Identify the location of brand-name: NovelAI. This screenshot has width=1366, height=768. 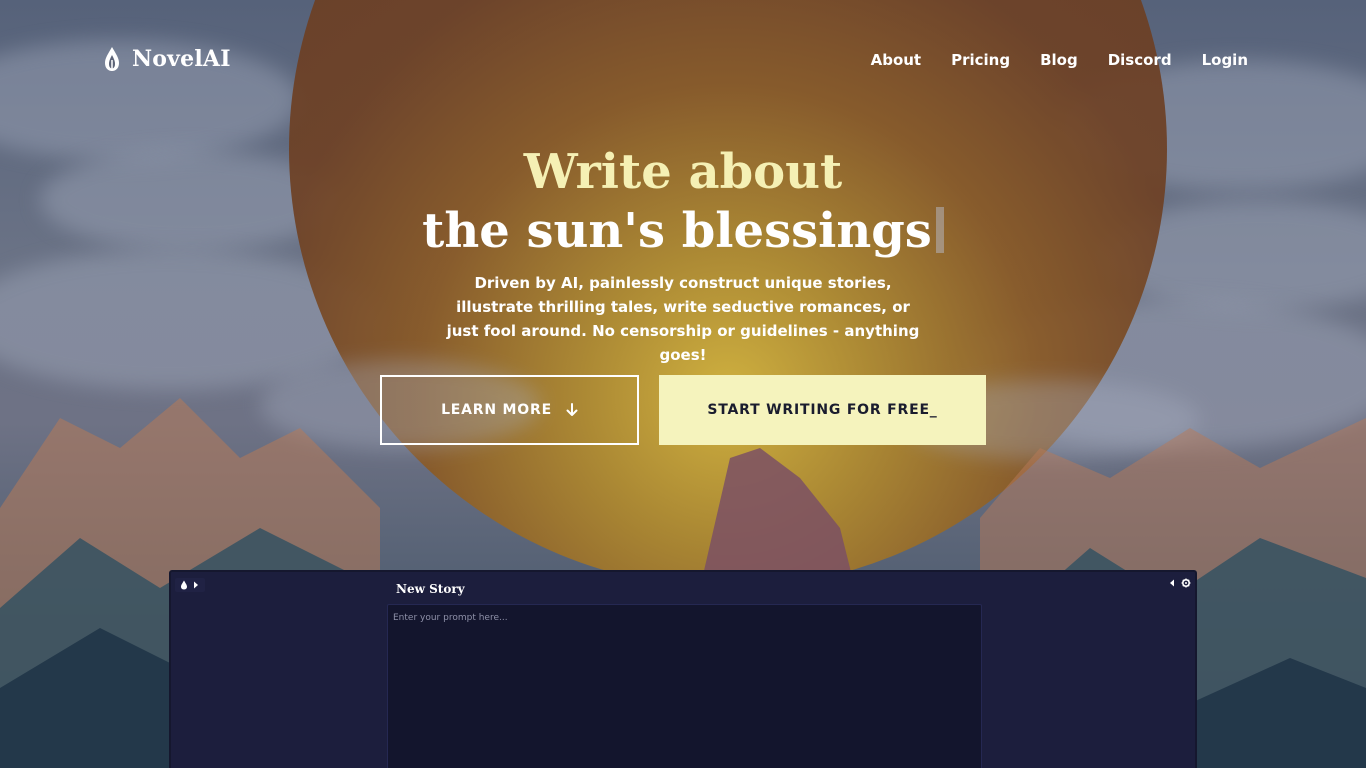
(181, 59).